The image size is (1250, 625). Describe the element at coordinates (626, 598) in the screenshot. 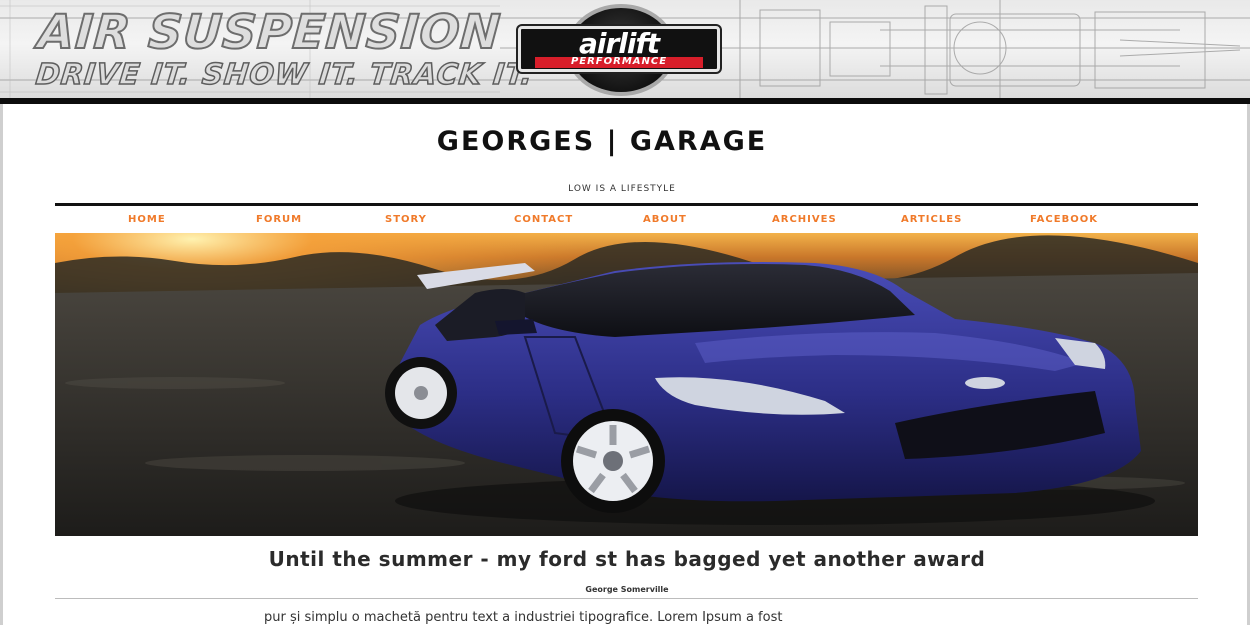

I see `post-divider` at that location.